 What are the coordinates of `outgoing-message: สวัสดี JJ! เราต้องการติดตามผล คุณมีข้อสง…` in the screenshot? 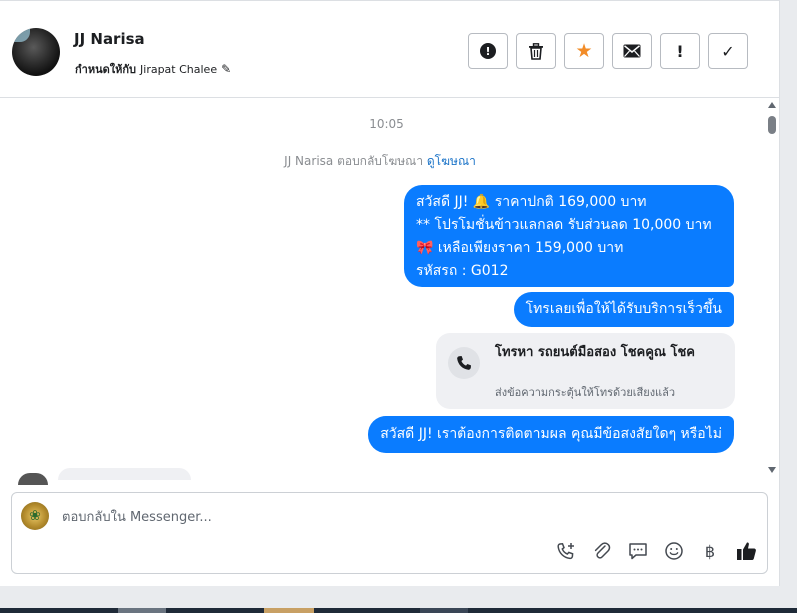 It's located at (551, 434).